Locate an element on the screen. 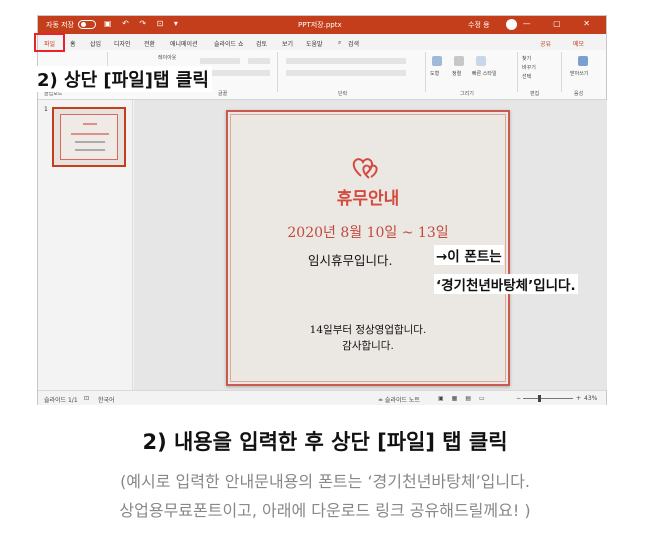 This screenshot has width=650, height=540. replace-button: 바꾸기 is located at coordinates (529, 67).